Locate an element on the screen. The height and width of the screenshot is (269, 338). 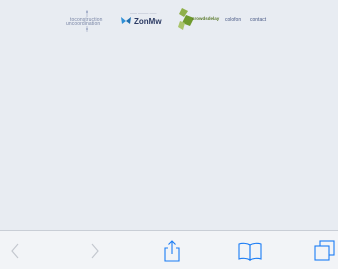
book-icon is located at coordinates (250, 252).